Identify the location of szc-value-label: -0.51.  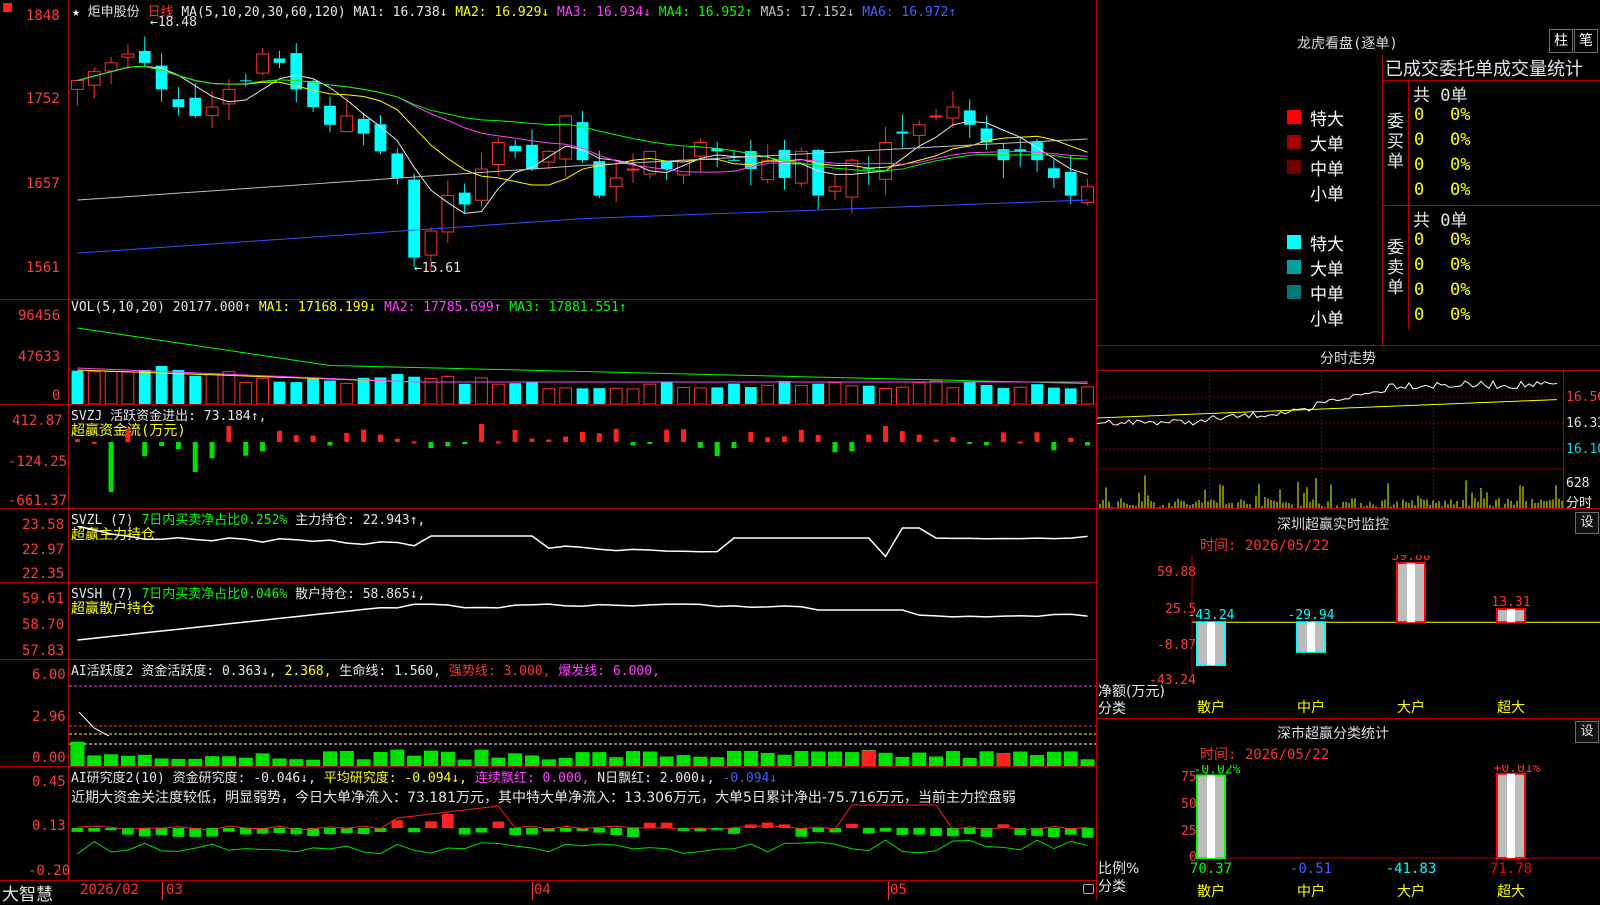
(1311, 869).